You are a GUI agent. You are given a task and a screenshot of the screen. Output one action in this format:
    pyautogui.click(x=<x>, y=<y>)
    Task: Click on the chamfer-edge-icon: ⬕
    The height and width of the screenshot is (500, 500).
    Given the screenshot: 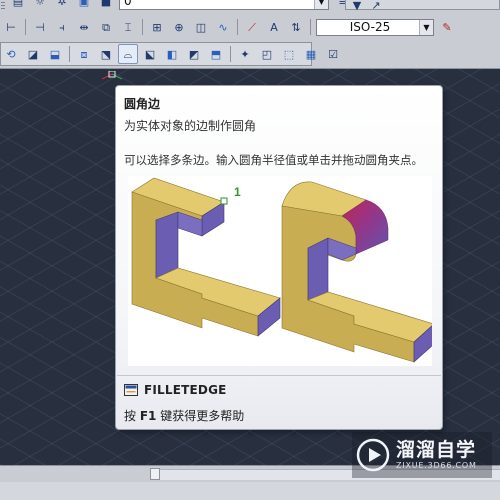 What is the action you would take?
    pyautogui.click(x=150, y=54)
    